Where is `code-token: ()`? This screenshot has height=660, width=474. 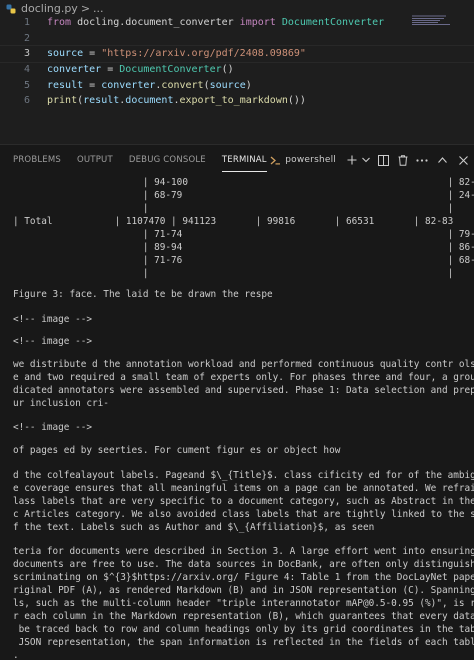 code-token: () is located at coordinates (227, 70).